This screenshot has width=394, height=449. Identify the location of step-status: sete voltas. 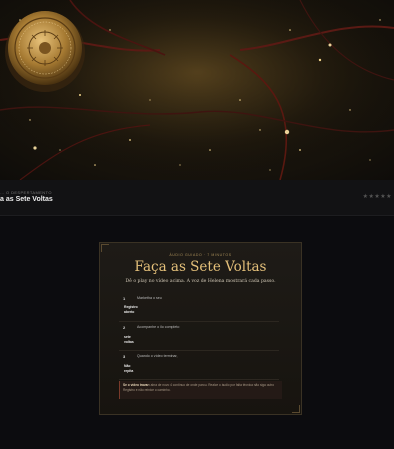
(134, 340).